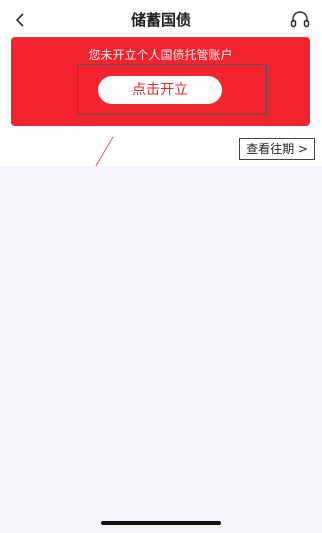 This screenshot has height=533, width=322. I want to click on view-history-button: 查看往期 >, so click(277, 149).